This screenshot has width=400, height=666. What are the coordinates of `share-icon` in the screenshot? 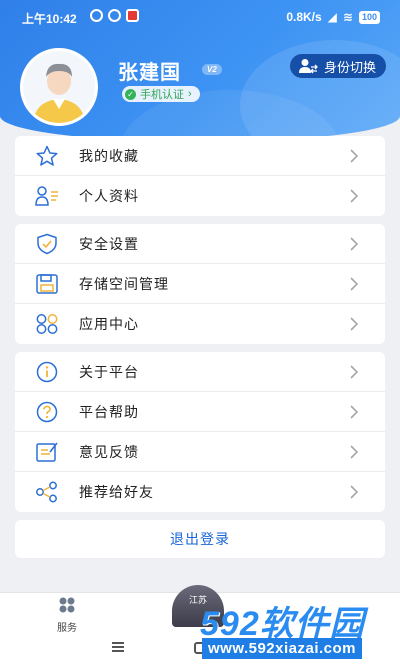 It's located at (46, 492).